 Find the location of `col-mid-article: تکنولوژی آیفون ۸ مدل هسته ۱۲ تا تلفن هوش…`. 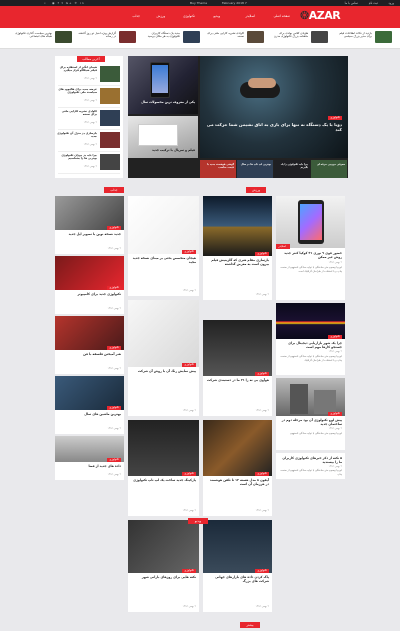

col-mid-article: تکنولوژی آیفون ۸ مدل هسته ۱۲ تا تلفن هوش… is located at coordinates (237, 468).